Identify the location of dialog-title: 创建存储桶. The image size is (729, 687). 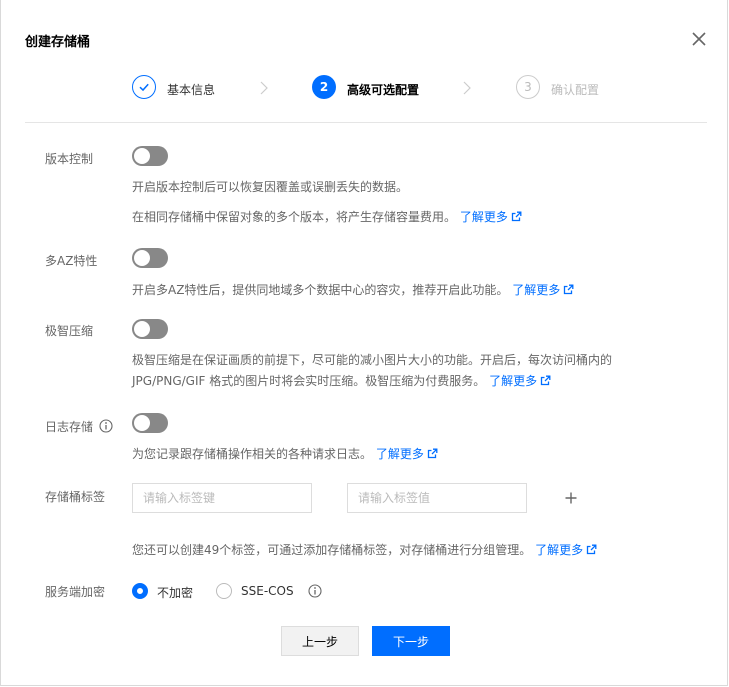
(58, 42).